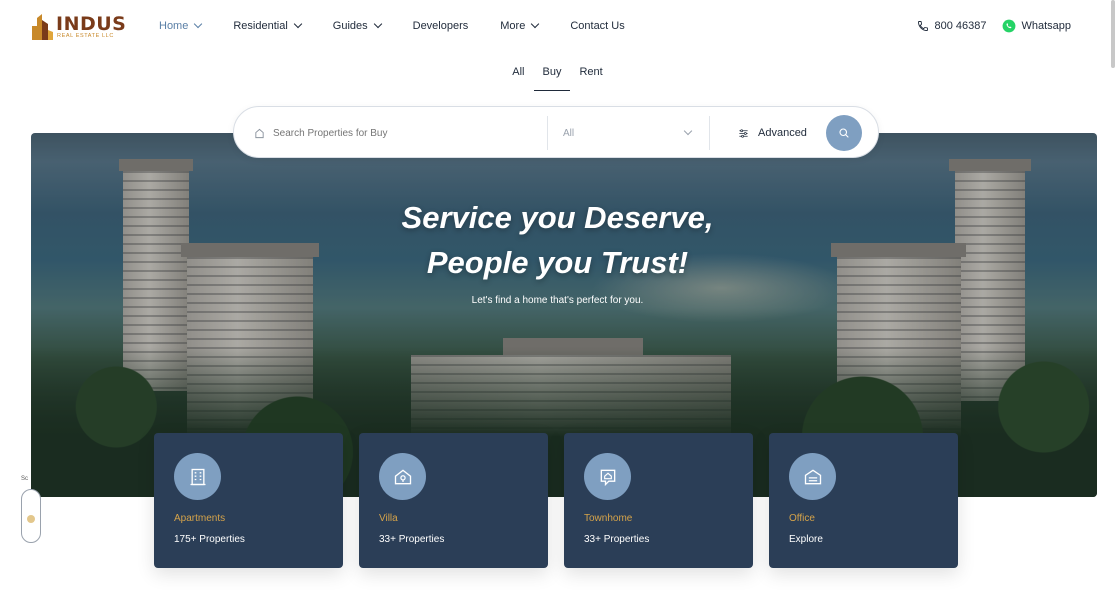 This screenshot has height=606, width=1115. I want to click on property-type-select: All, so click(628, 133).